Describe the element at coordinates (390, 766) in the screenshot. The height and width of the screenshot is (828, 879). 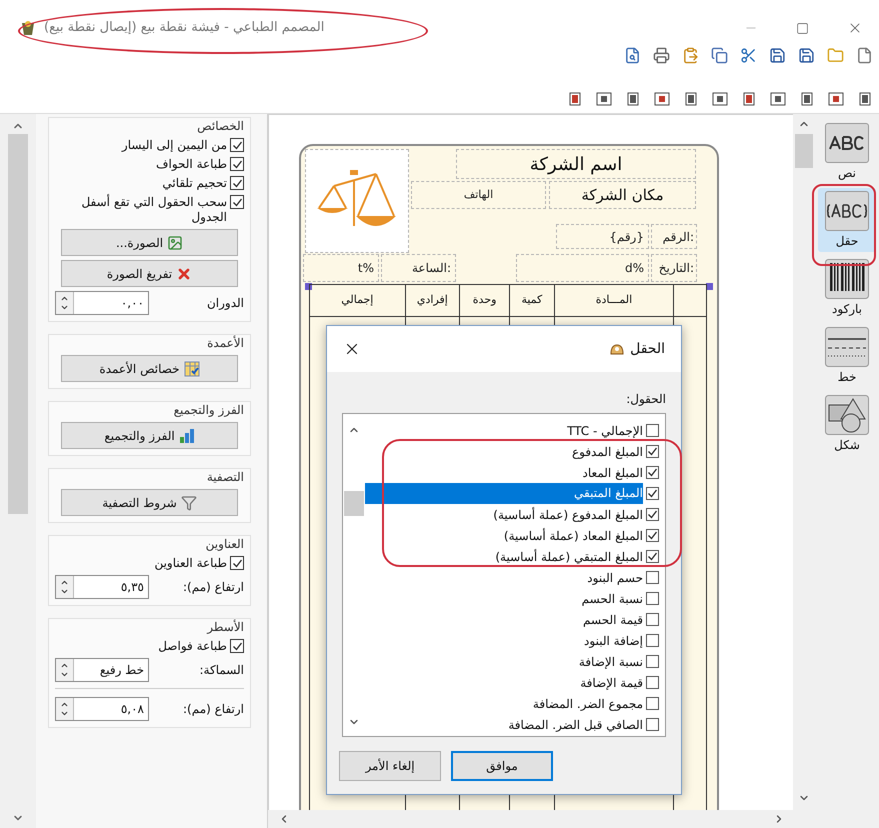
I see `dialog-button: إلغاء الأمر` at that location.